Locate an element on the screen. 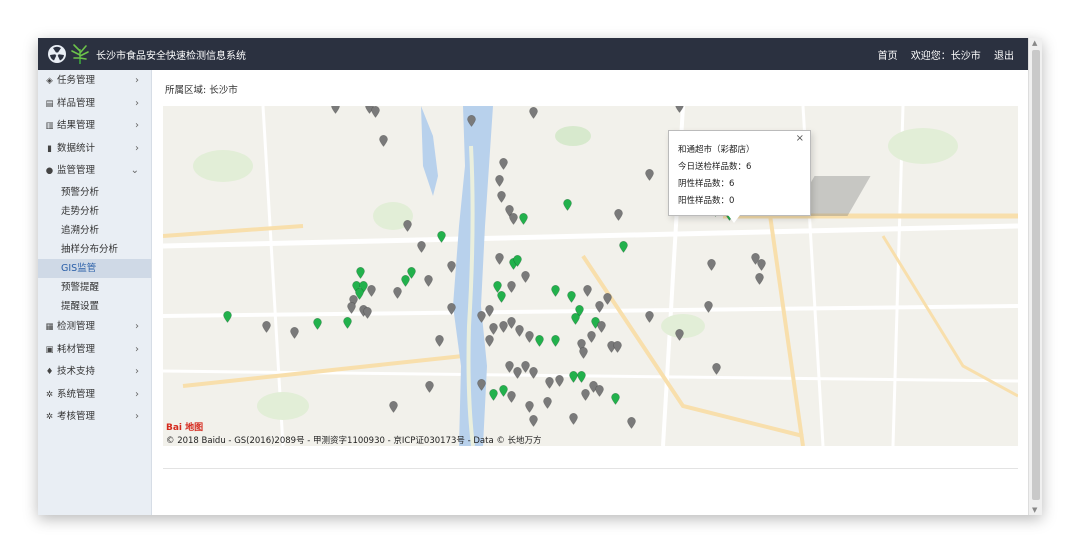 The image size is (1080, 554). sidebar-item-assessment: ✲ 考核管理 › is located at coordinates (94, 417).